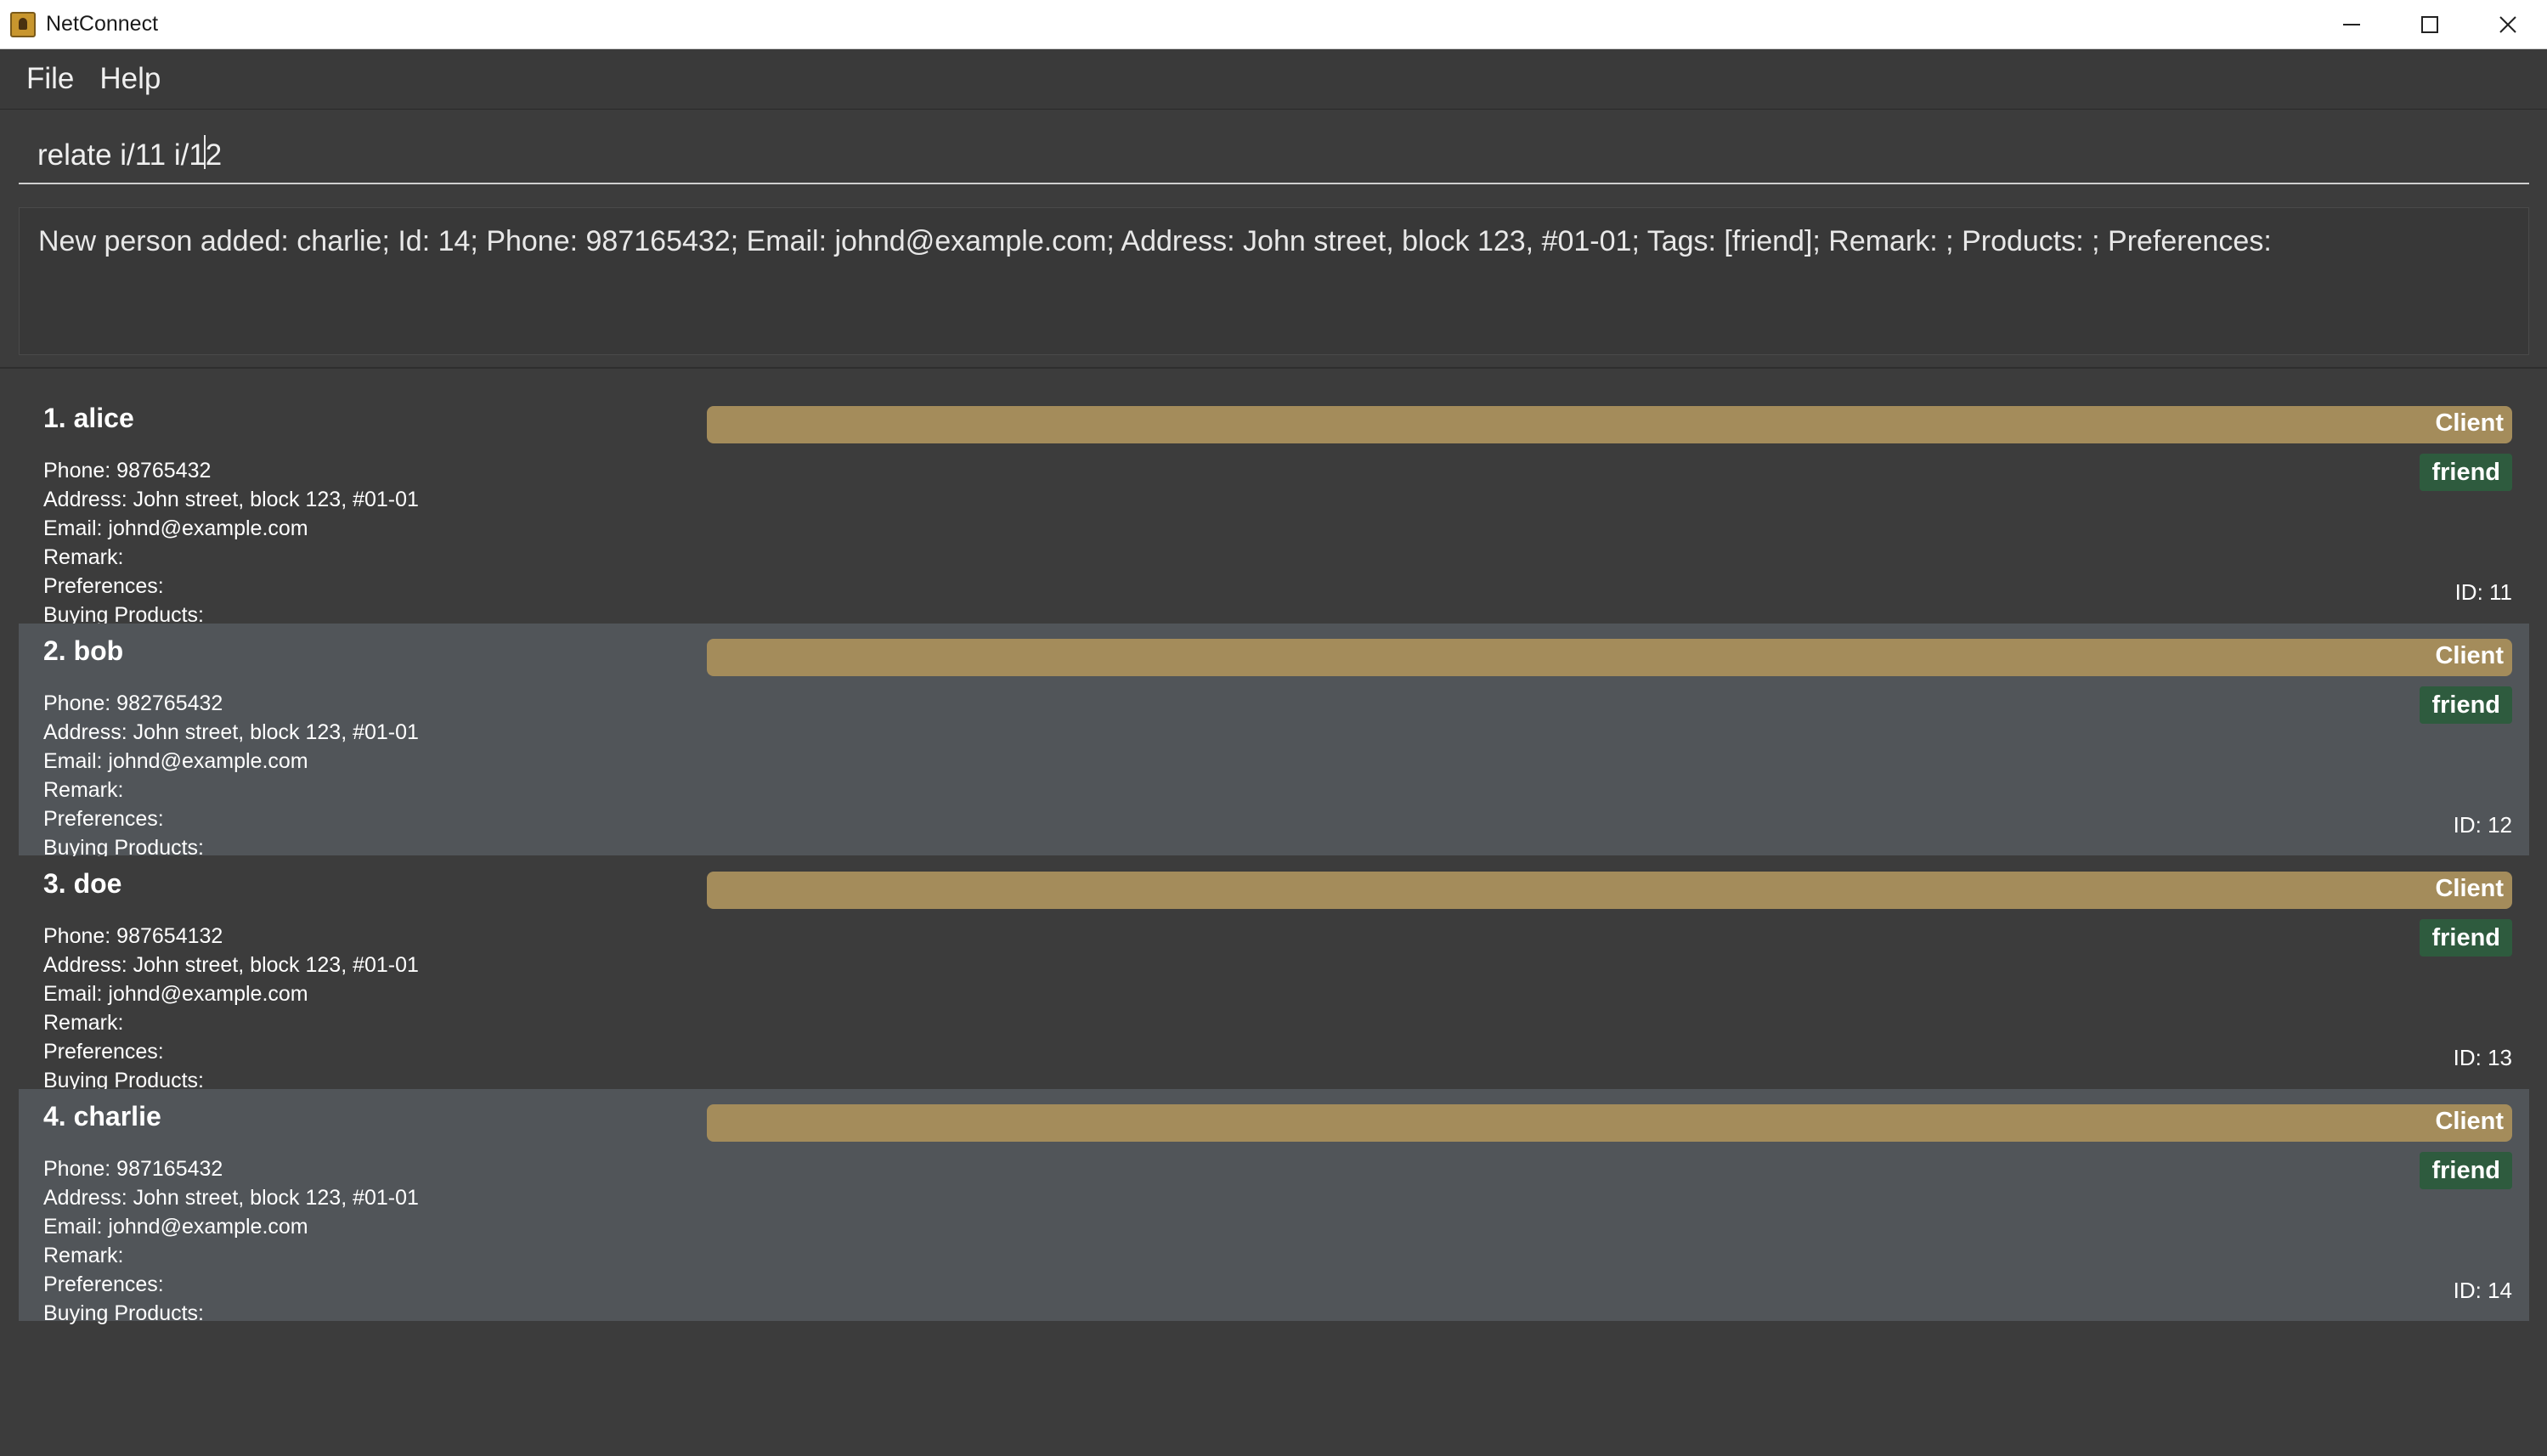  What do you see at coordinates (102, 1116) in the screenshot?
I see `person-name: 4. charlie` at bounding box center [102, 1116].